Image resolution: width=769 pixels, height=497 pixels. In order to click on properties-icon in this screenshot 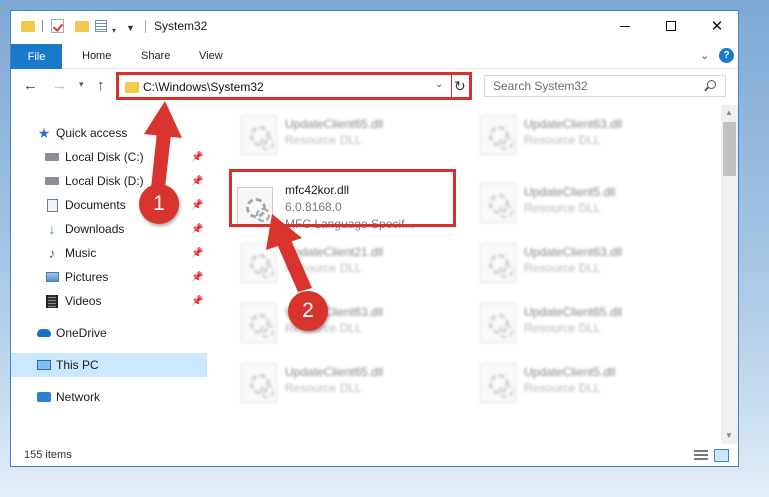, I will do `click(101, 26)`.